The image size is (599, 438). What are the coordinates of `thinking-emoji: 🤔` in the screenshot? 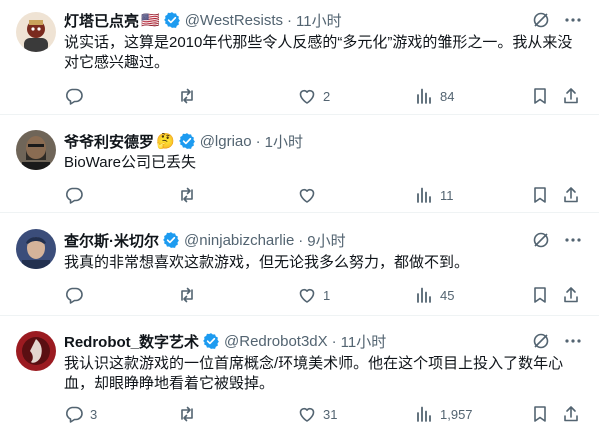 It's located at (165, 141).